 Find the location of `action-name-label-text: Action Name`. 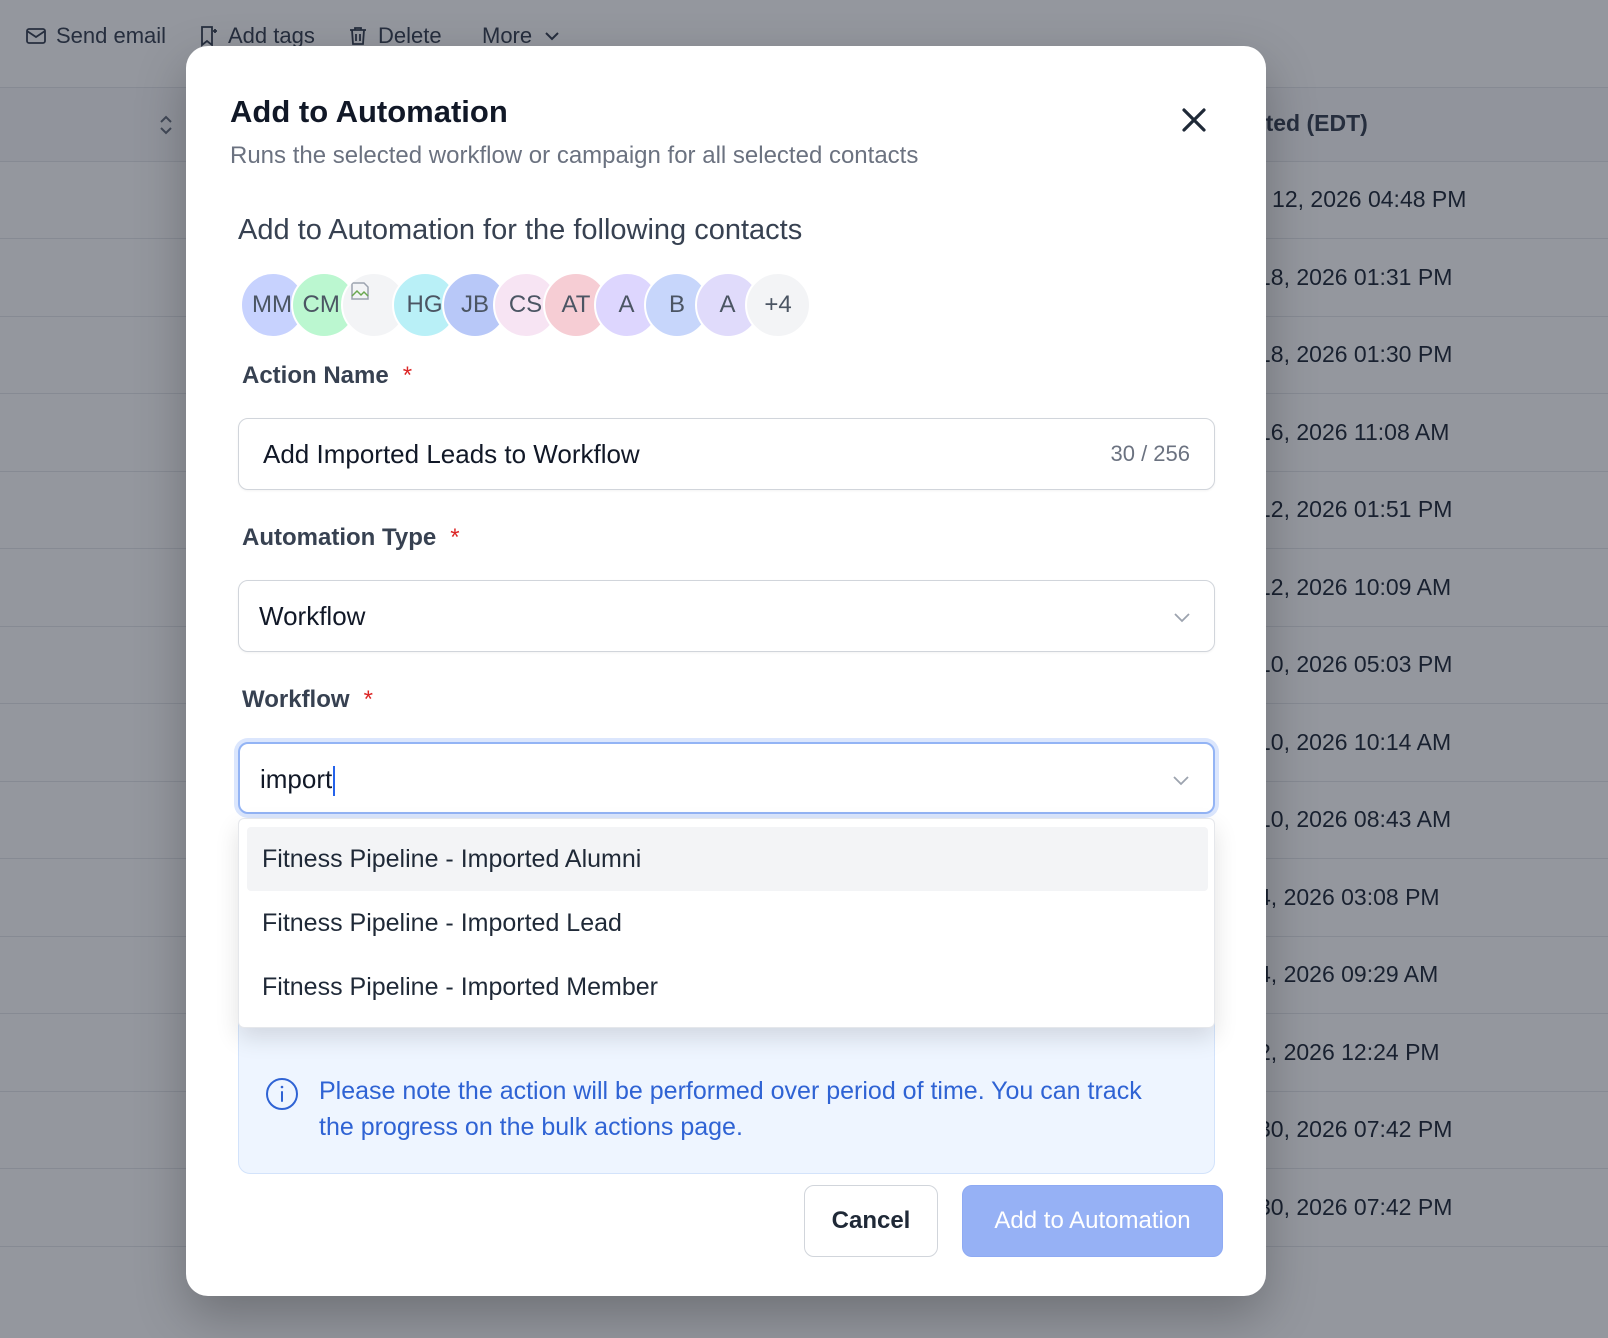

action-name-label-text: Action Name is located at coordinates (315, 375).